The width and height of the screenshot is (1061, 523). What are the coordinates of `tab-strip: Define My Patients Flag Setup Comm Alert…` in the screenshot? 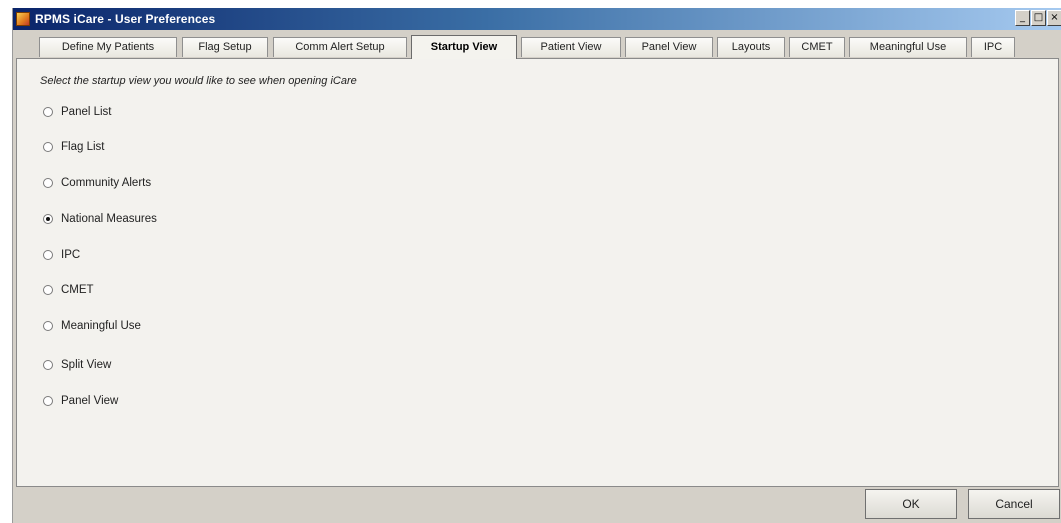 It's located at (537, 47).